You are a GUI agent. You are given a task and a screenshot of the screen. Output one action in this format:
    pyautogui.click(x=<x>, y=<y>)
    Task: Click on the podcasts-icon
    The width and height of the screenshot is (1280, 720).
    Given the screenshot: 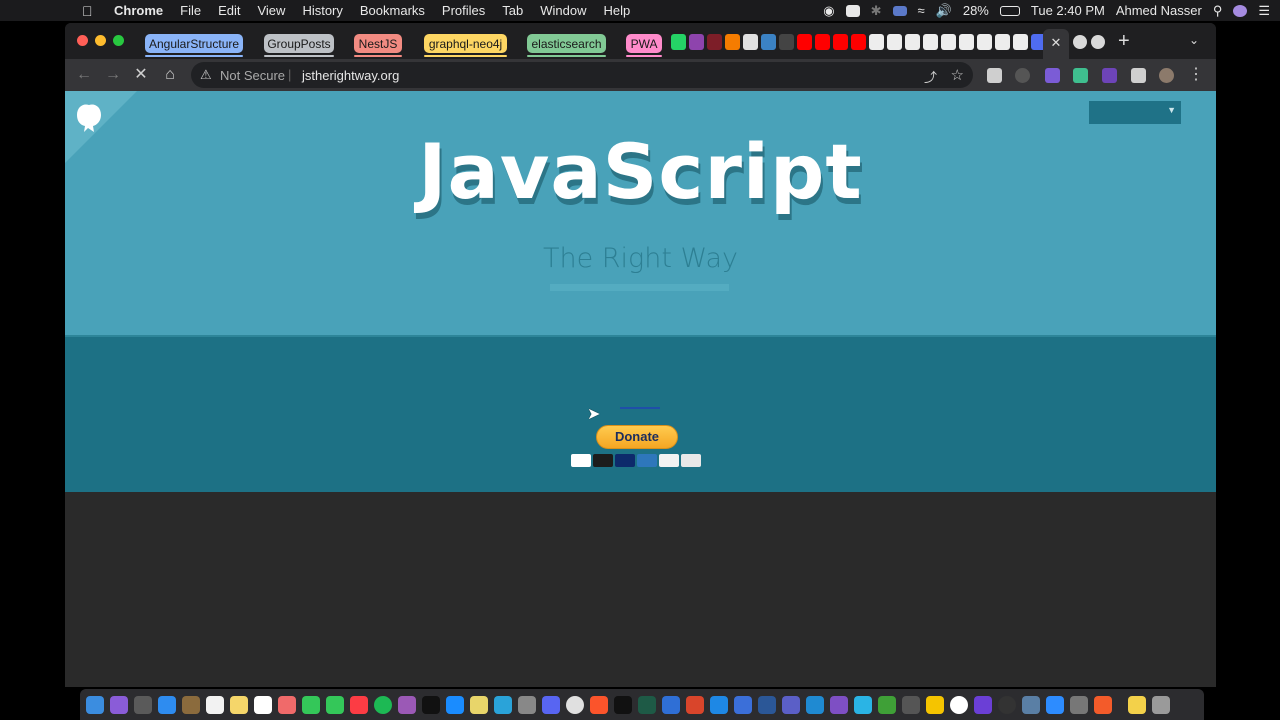 What is the action you would take?
    pyautogui.click(x=407, y=704)
    